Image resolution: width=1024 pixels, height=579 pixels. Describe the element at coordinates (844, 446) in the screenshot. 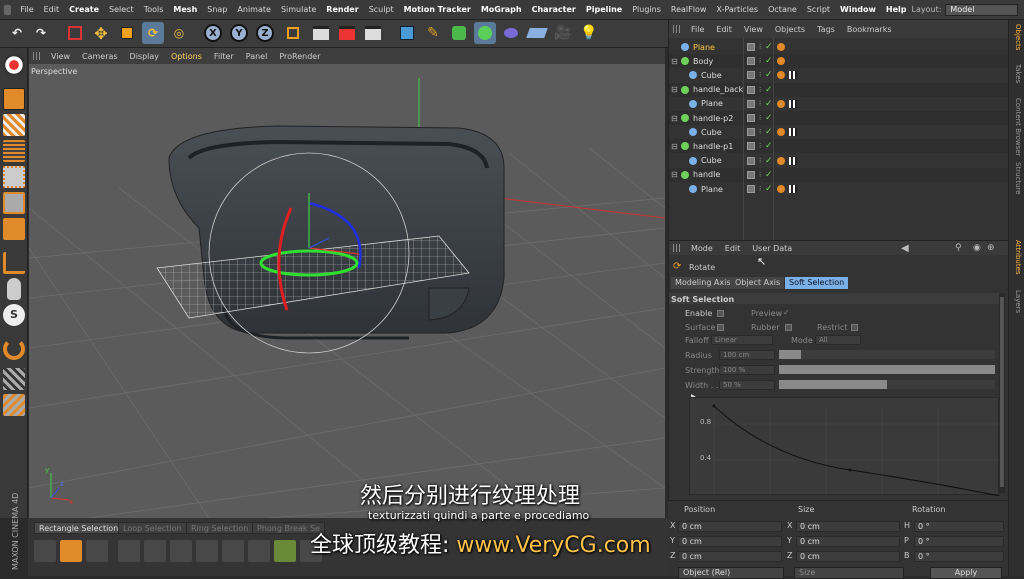

I see `falloff-graph: 0.8 0.4` at that location.